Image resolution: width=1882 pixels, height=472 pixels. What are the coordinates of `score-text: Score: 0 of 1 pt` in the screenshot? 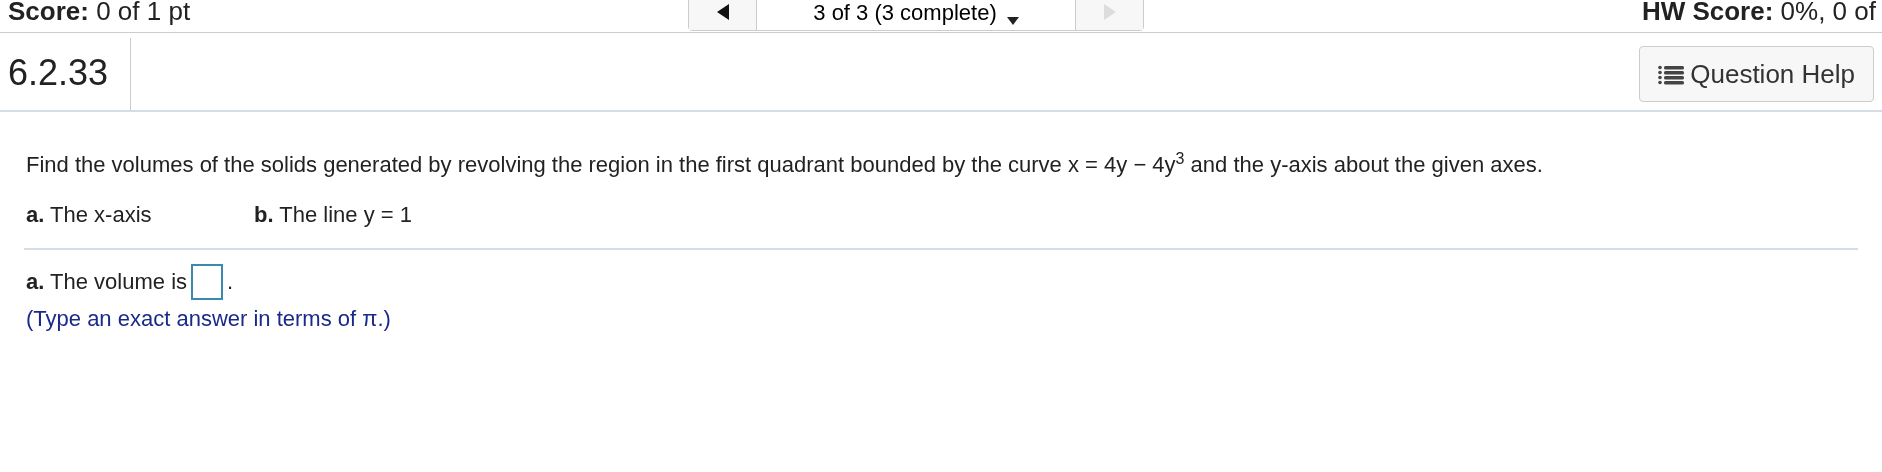 It's located at (99, 12).